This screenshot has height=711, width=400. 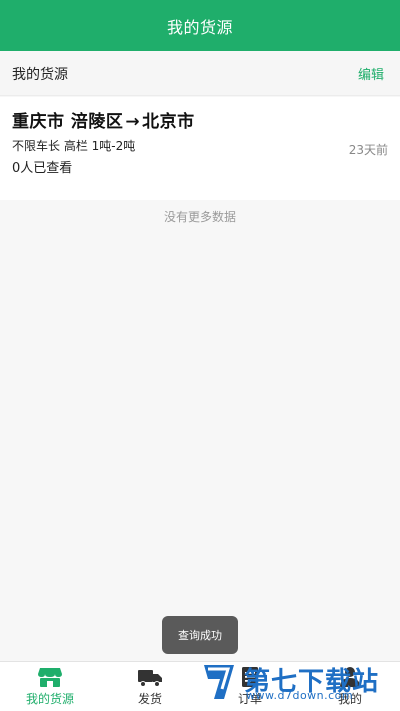 What do you see at coordinates (40, 74) in the screenshot?
I see `section-title: 我的货源` at bounding box center [40, 74].